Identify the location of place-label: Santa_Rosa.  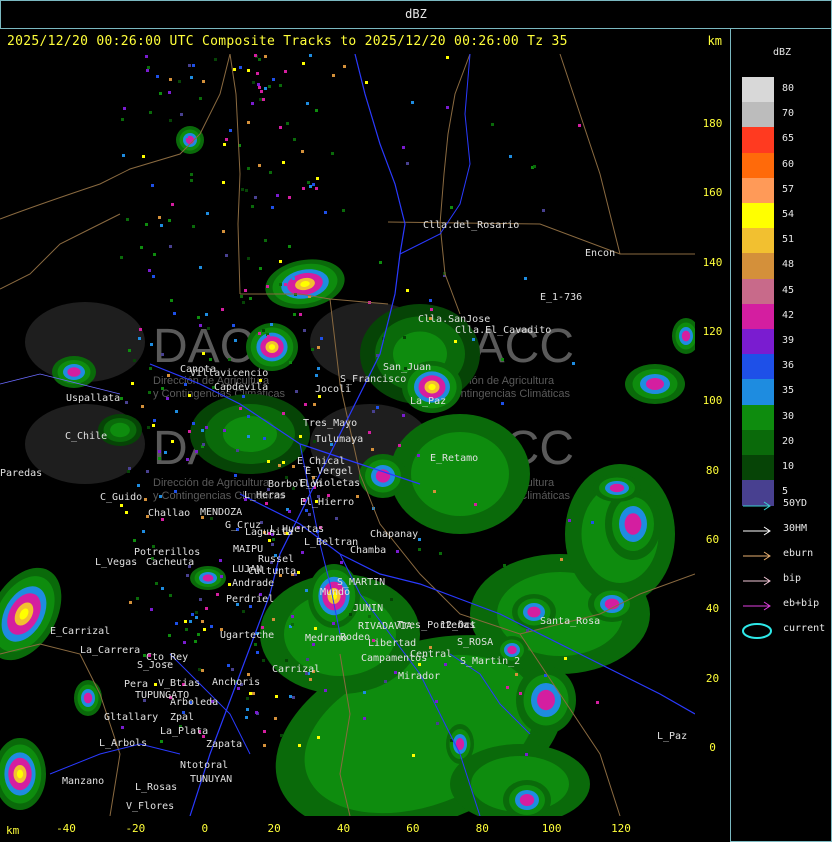
(570, 621).